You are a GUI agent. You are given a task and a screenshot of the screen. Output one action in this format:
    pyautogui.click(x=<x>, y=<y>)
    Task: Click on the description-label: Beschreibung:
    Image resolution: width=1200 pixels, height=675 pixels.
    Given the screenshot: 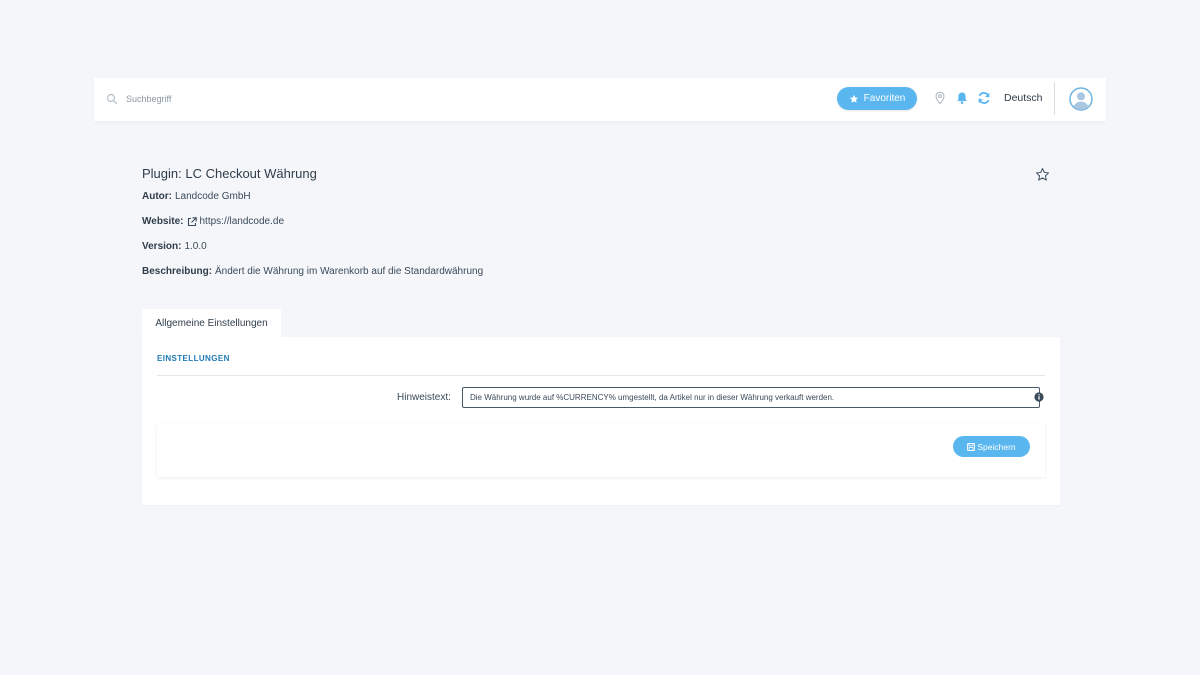 What is the action you would take?
    pyautogui.click(x=177, y=271)
    